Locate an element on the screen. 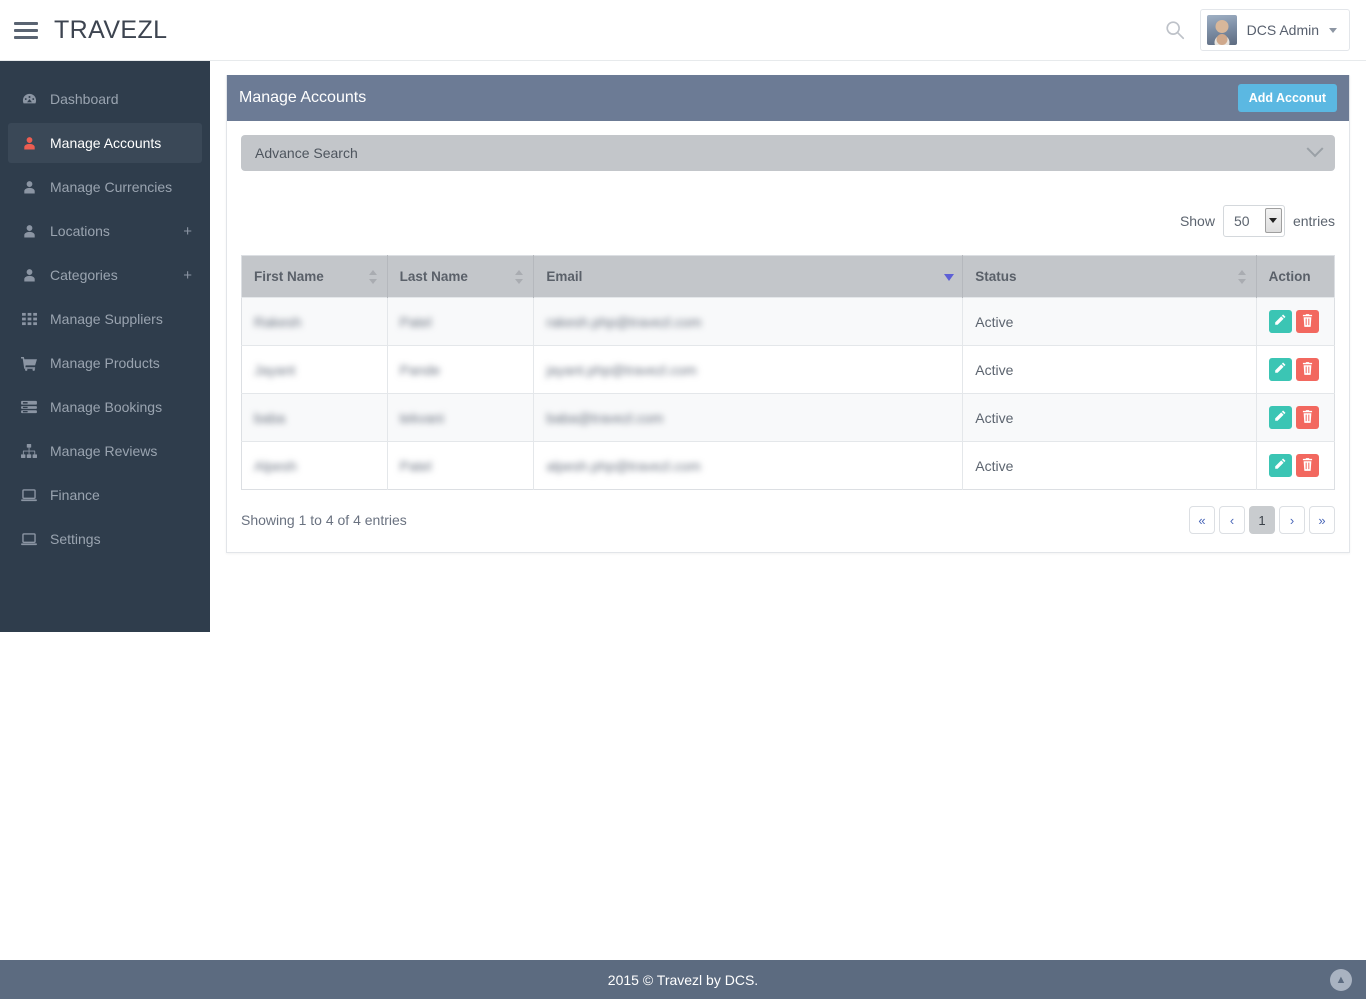 Image resolution: width=1366 pixels, height=999 pixels. brand-logo: TRAVEZL is located at coordinates (110, 30).